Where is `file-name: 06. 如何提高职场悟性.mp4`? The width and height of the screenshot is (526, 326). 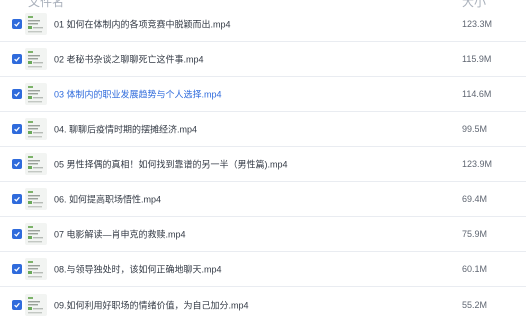
file-name: 06. 如何提高职场悟性.mp4 is located at coordinates (108, 199).